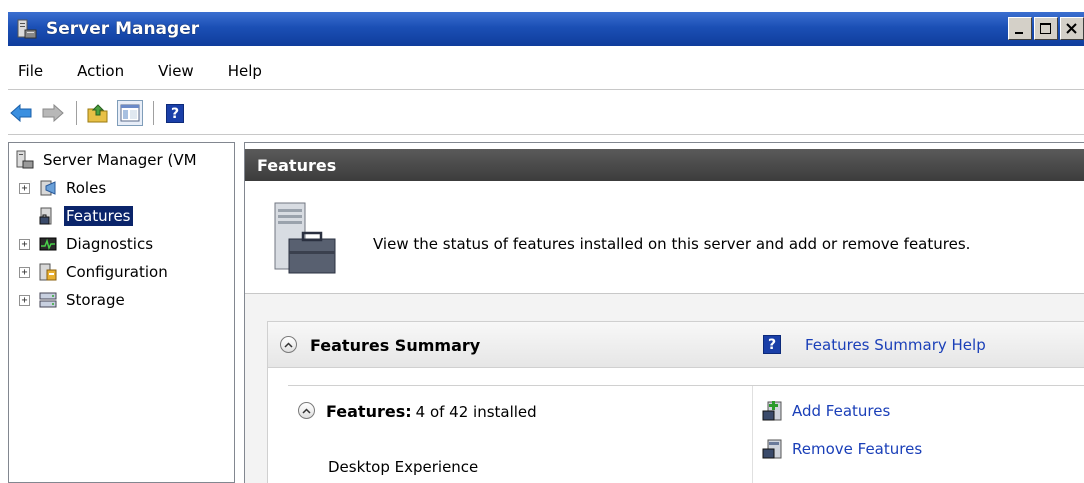 The image size is (1084, 483). I want to click on roles-icon, so click(48, 188).